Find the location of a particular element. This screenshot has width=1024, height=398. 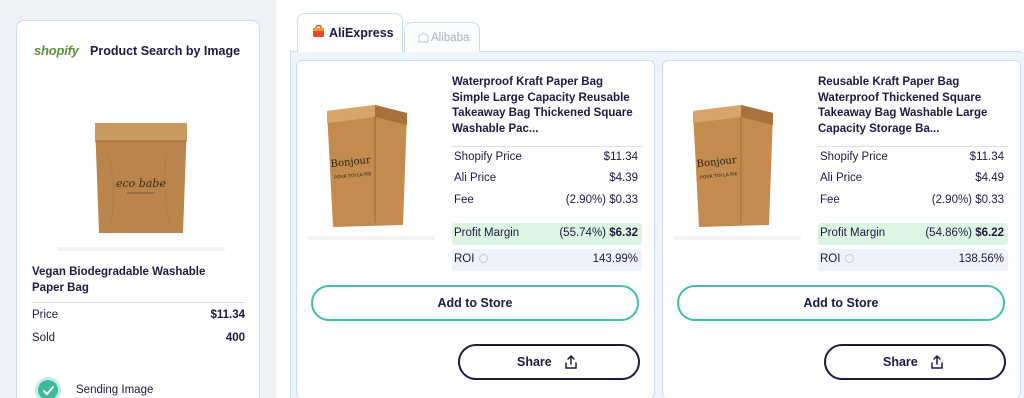

sold-label: Sold is located at coordinates (44, 338).